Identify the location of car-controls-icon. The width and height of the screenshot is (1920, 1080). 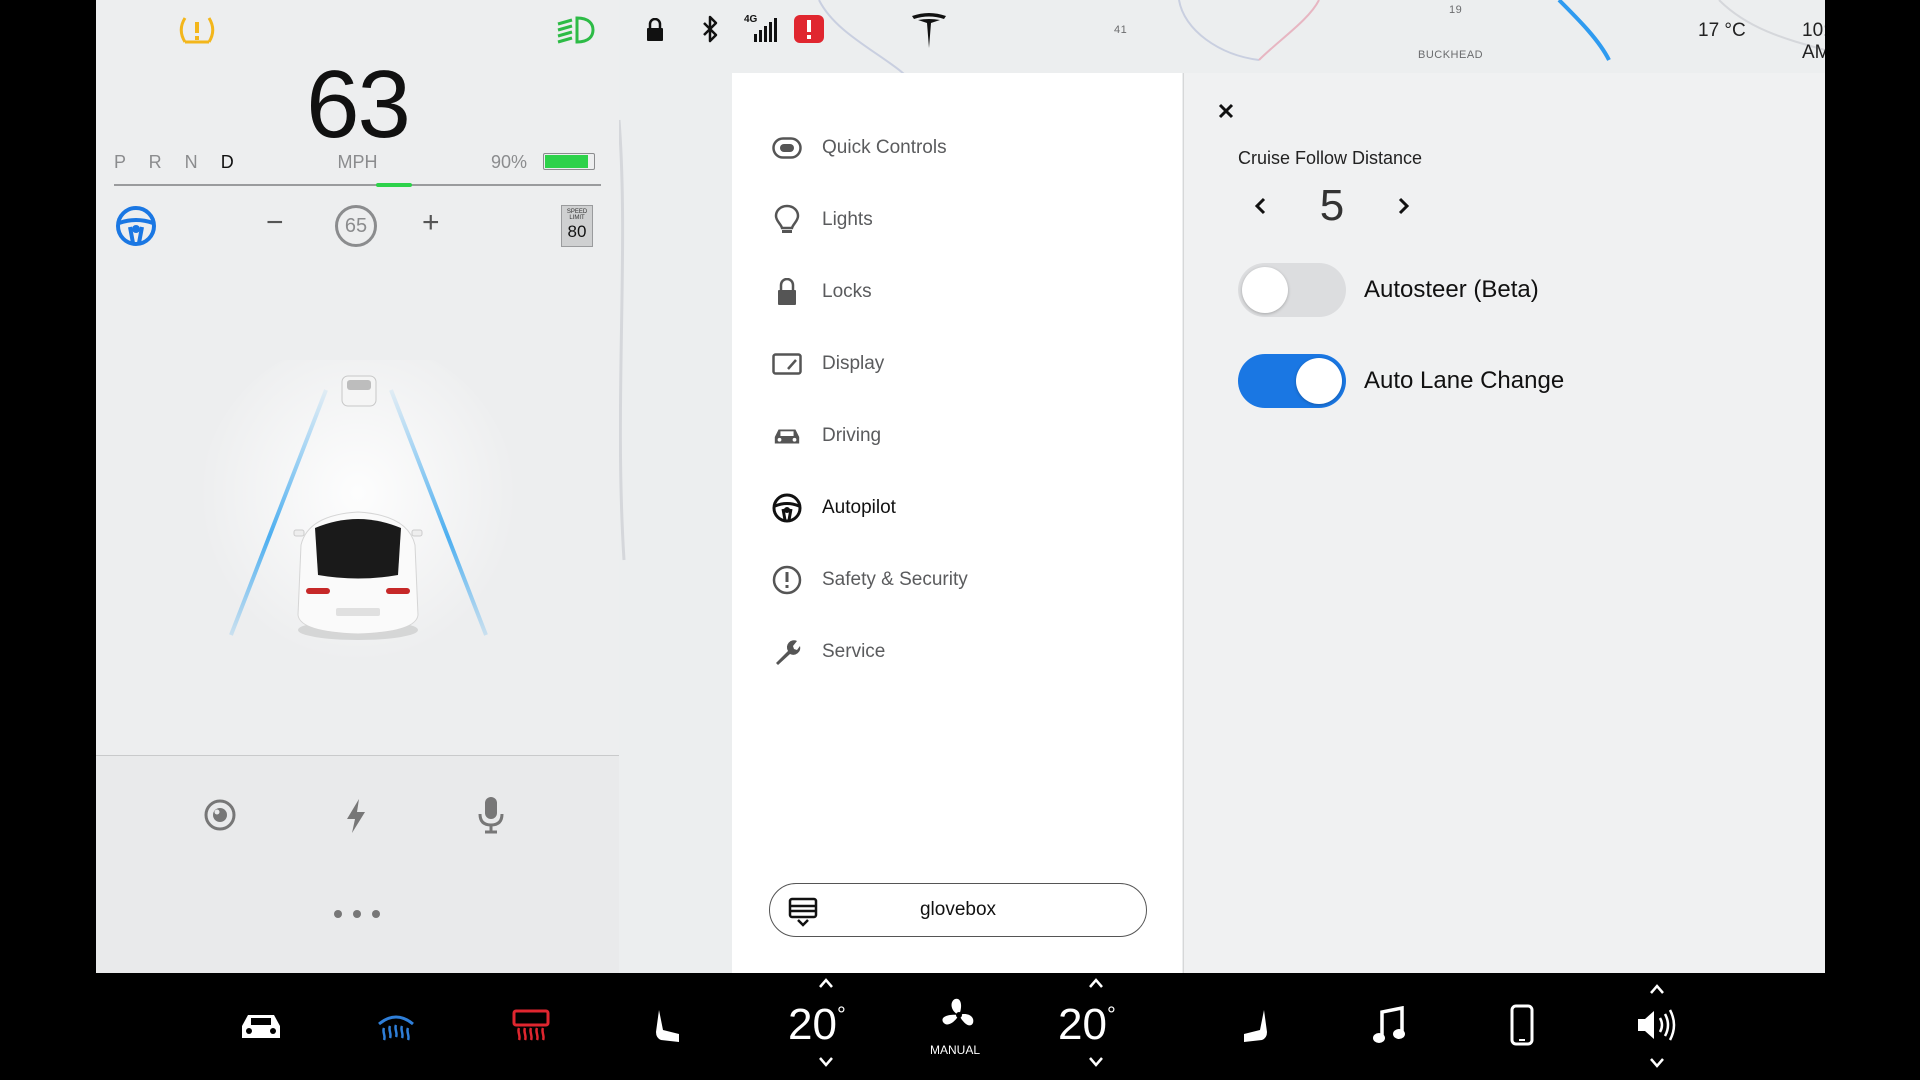
(261, 1028).